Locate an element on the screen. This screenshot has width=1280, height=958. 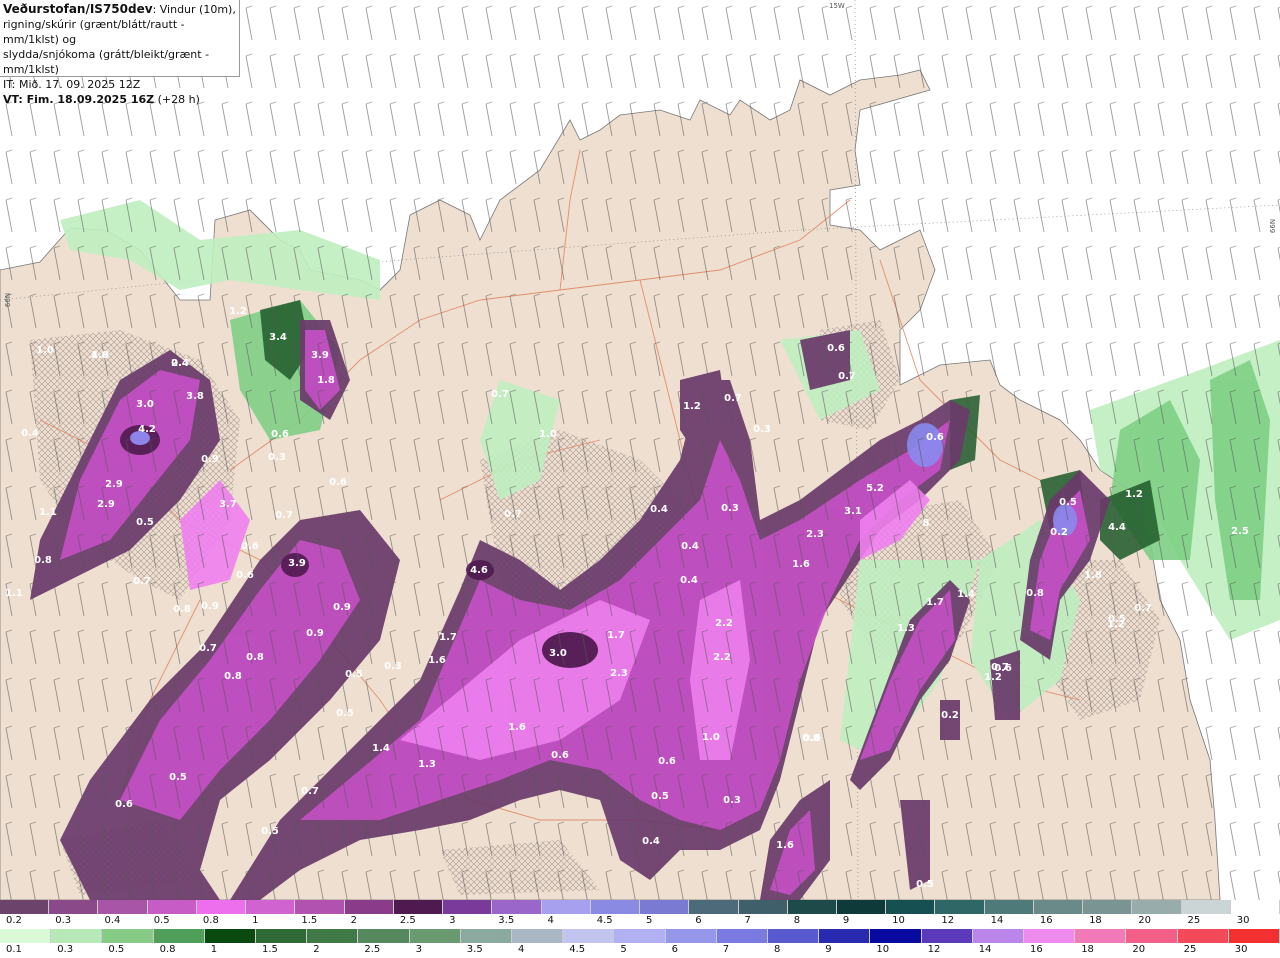
rain-scale-tick-label: 6 is located at coordinates (698, 920).